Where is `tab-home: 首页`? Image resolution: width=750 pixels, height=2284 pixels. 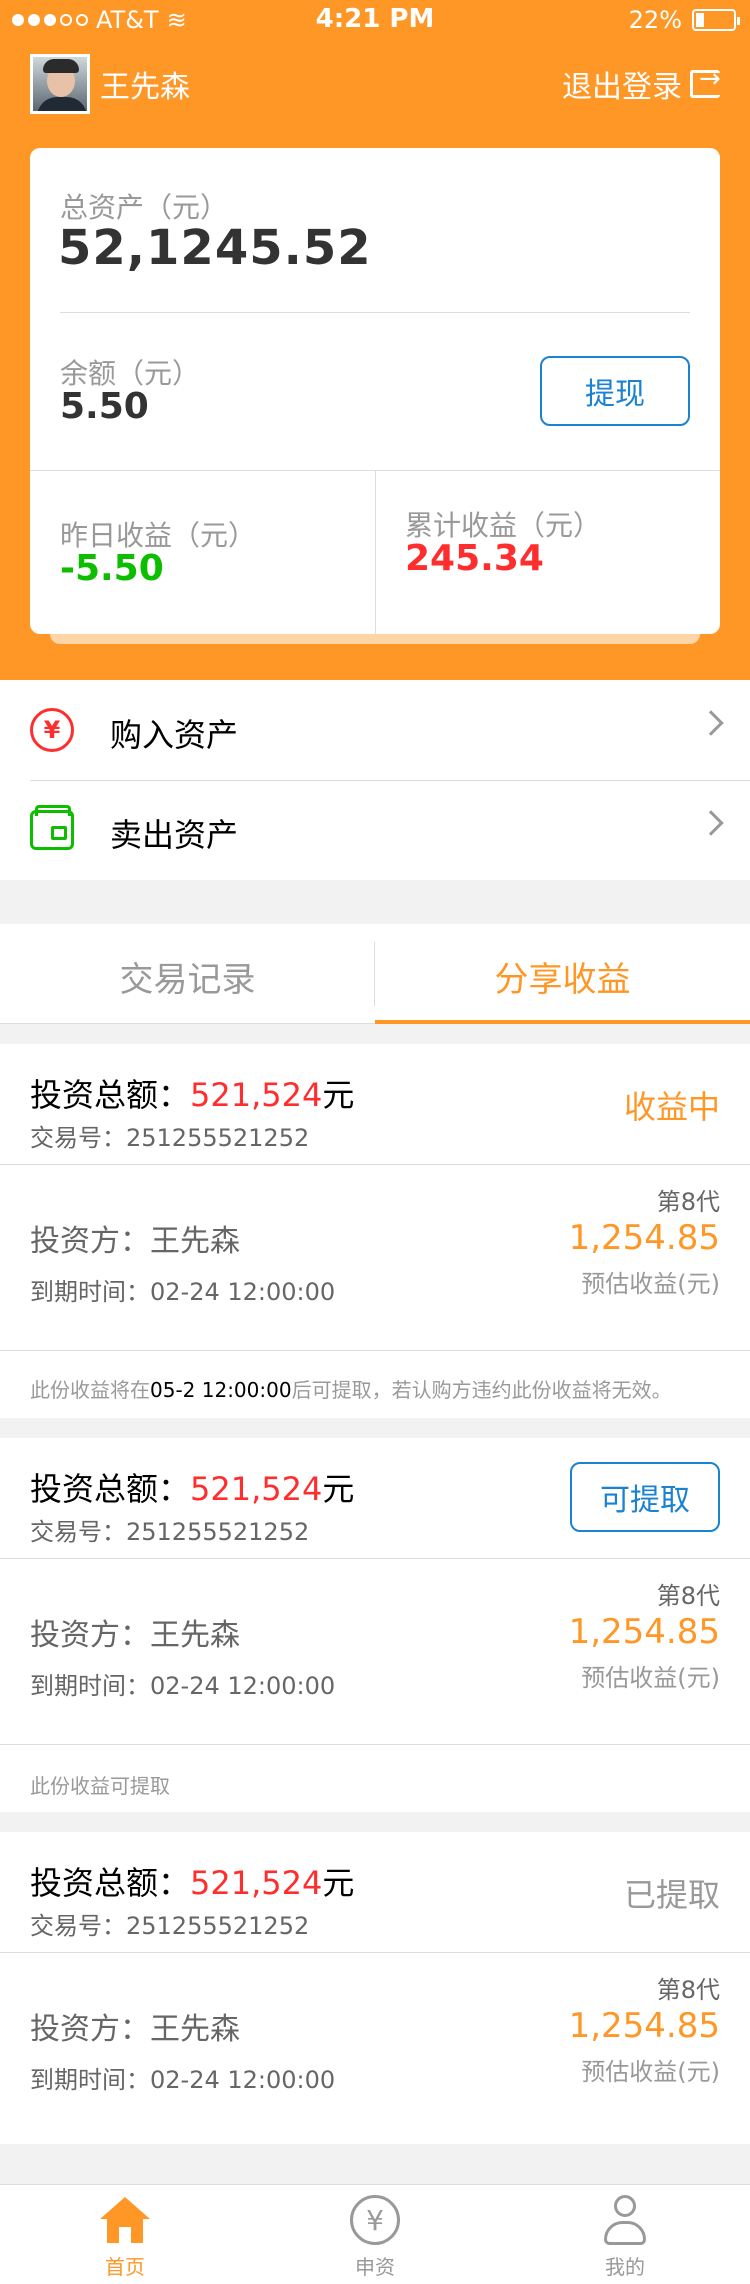 tab-home: 首页 is located at coordinates (125, 2234).